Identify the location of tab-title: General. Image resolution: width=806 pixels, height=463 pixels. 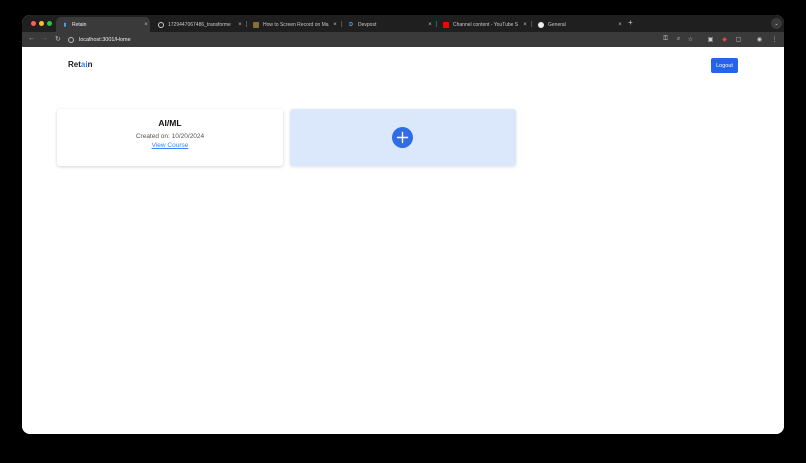
(557, 24).